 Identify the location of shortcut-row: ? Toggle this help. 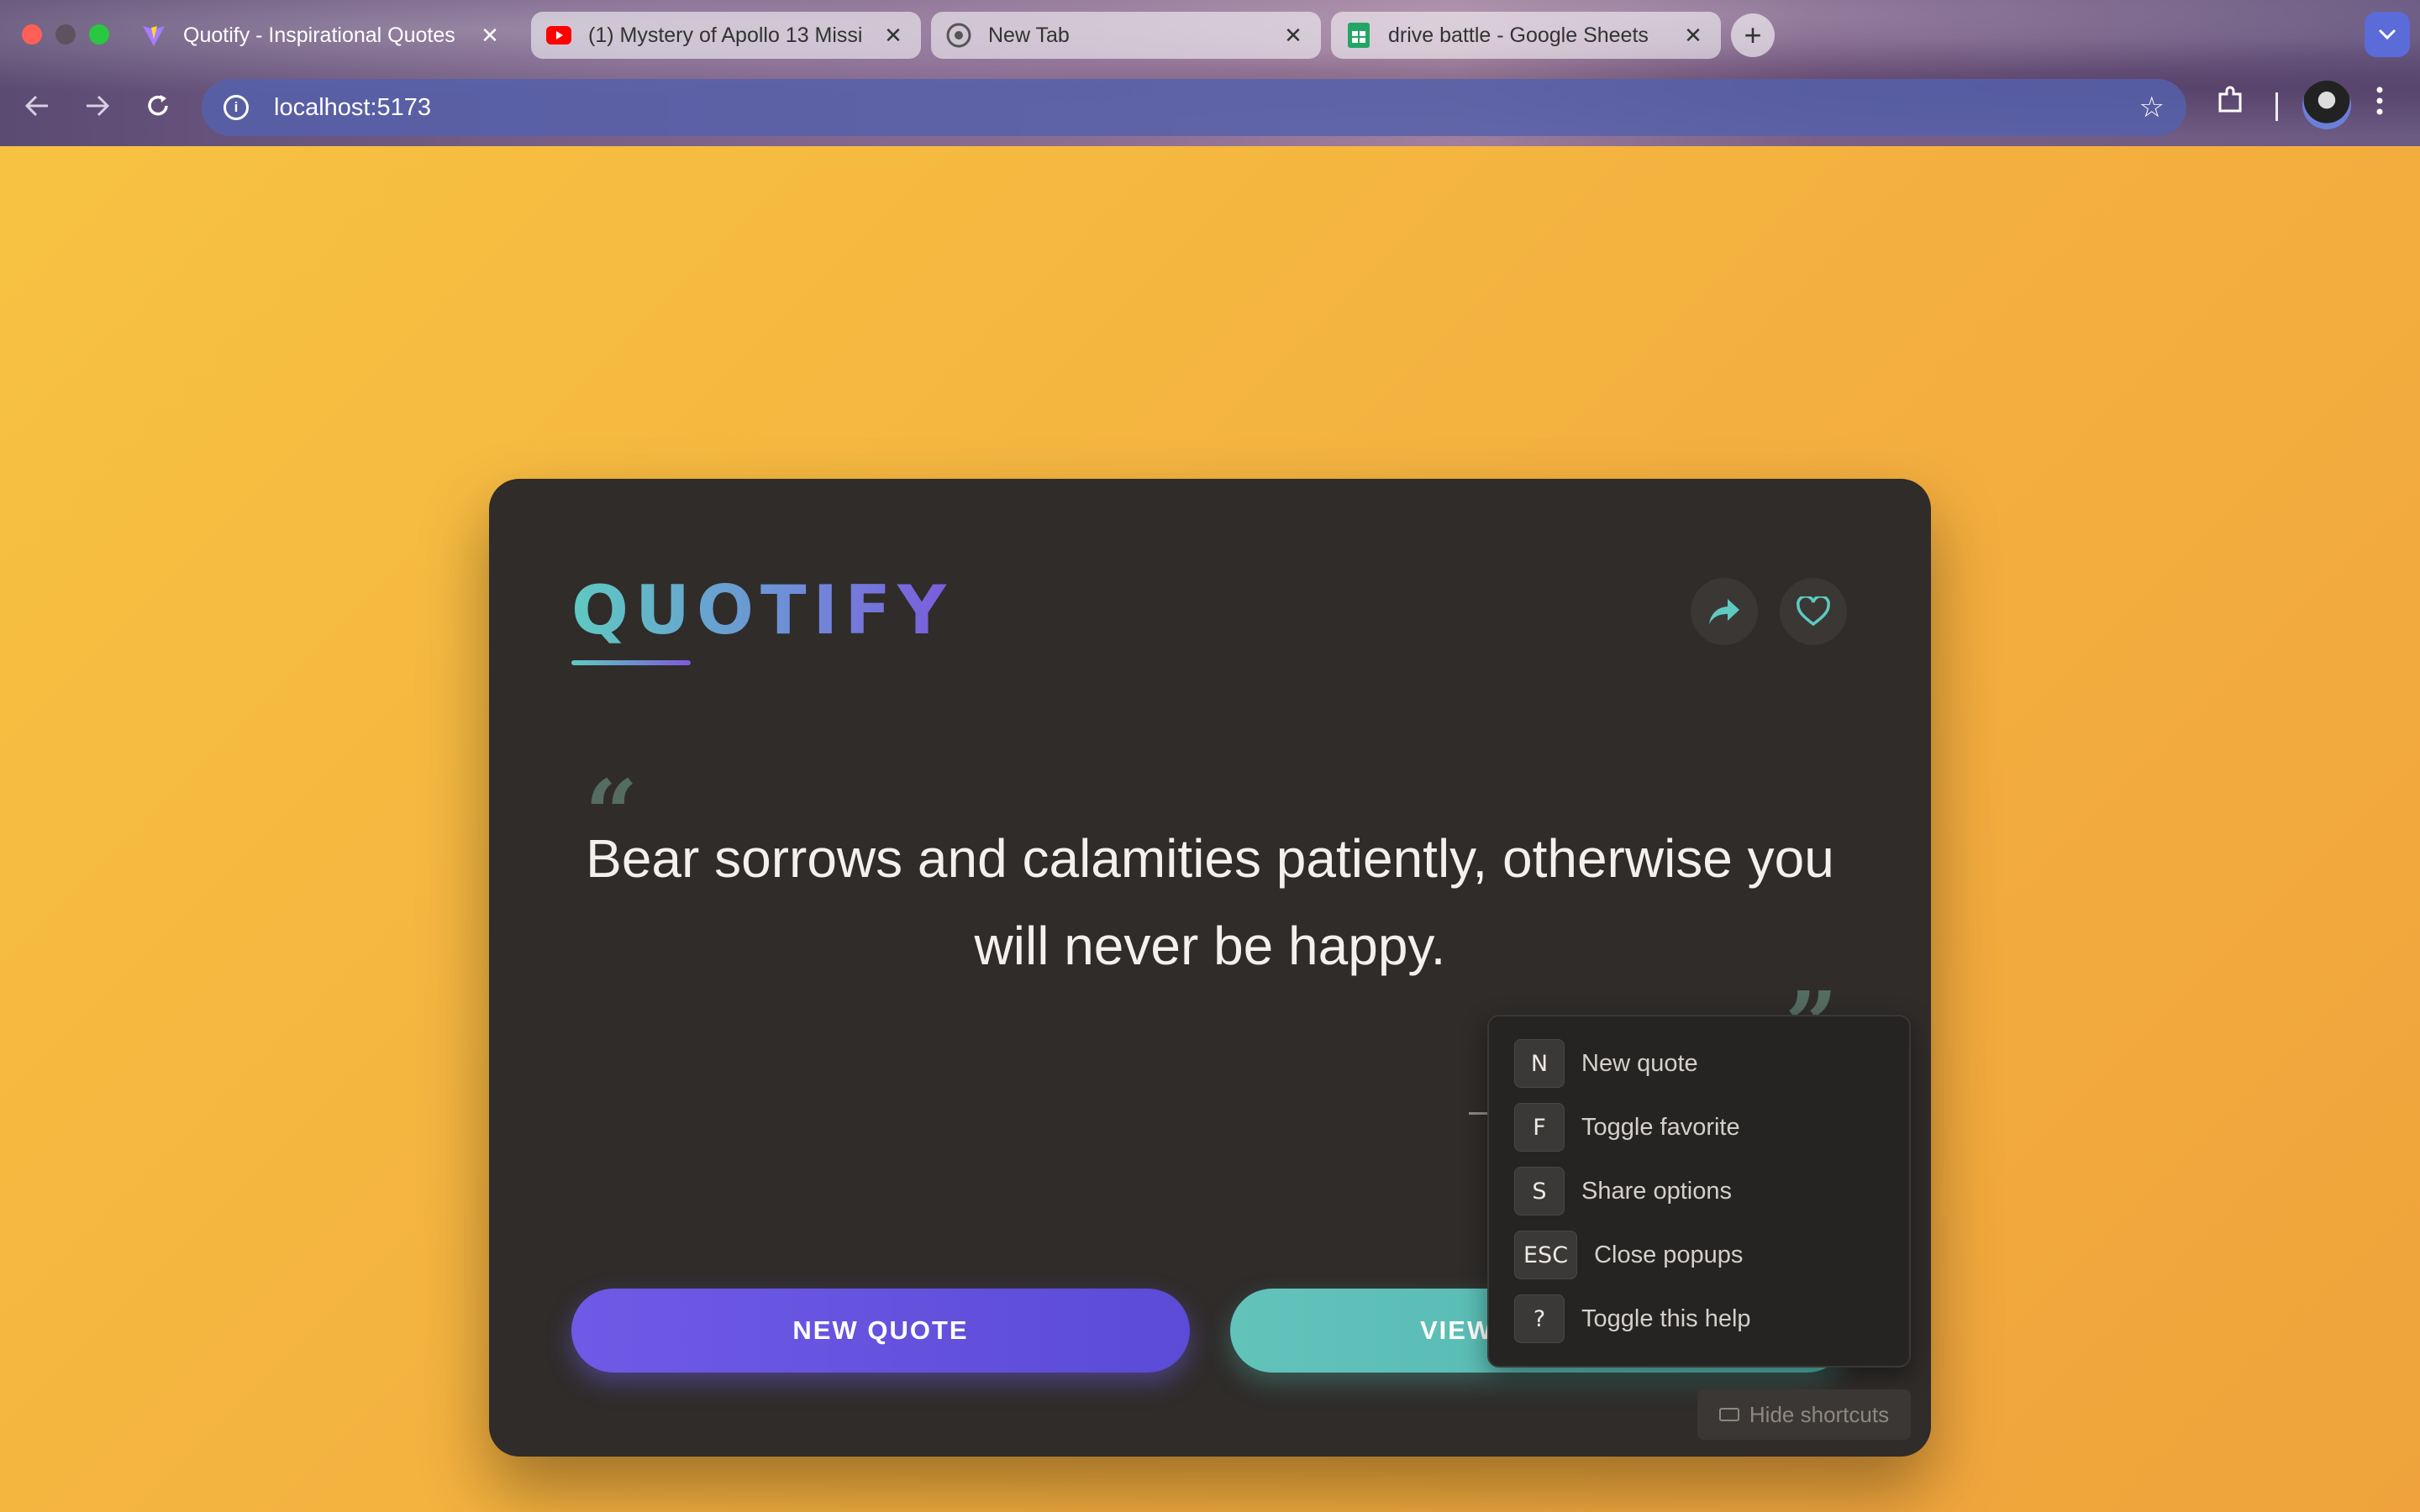
(1632, 1319).